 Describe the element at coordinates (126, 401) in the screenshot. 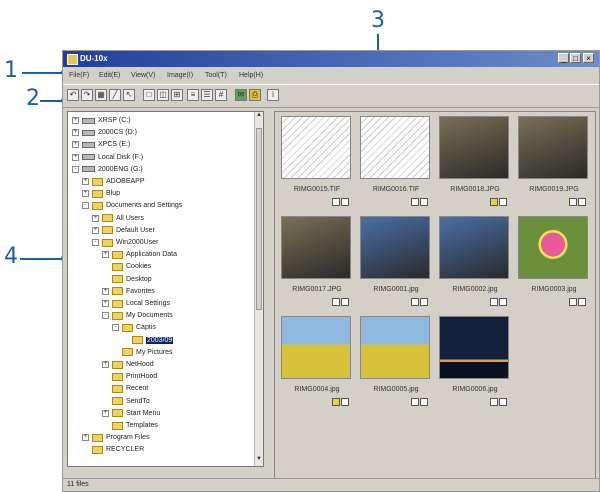

I see `tree-item: SendTo` at that location.